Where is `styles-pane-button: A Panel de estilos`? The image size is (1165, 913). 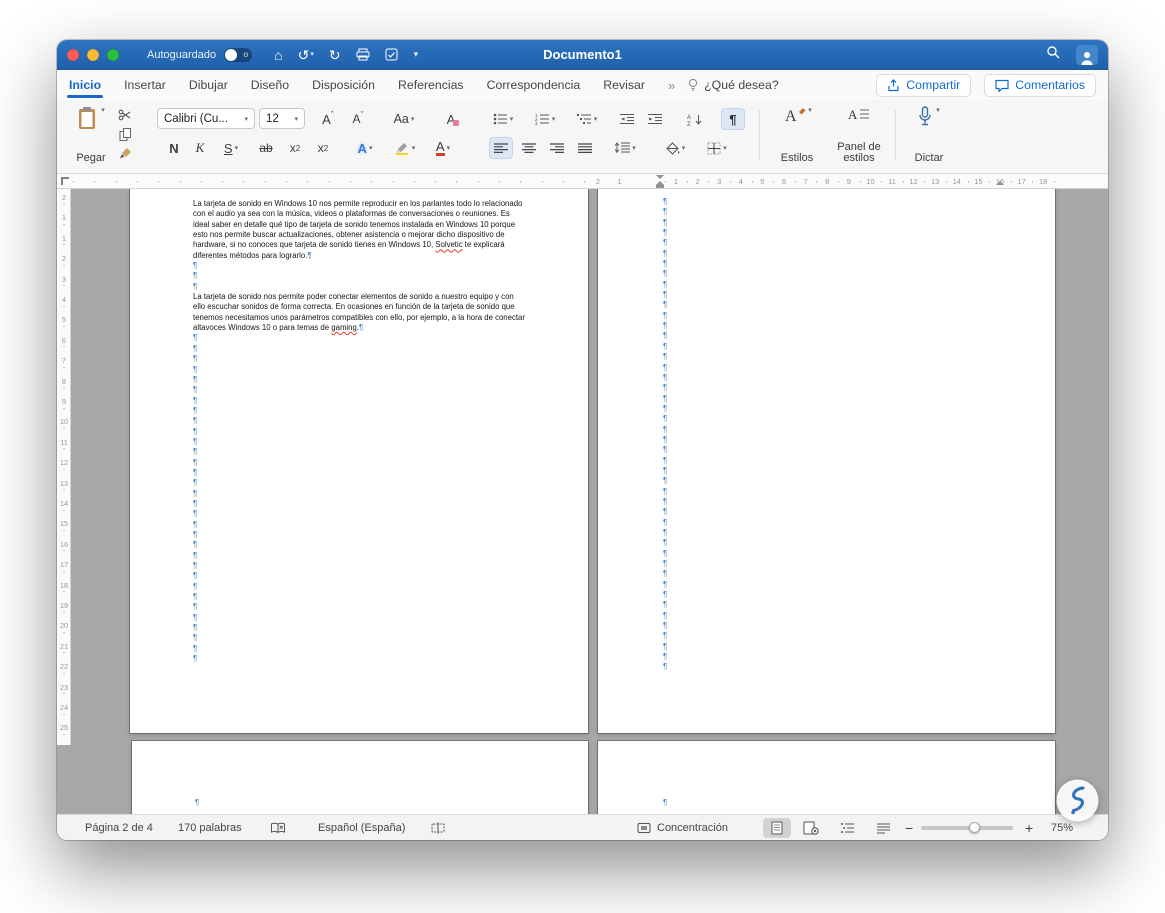
styles-pane-button: A Panel de estilos is located at coordinates (859, 135).